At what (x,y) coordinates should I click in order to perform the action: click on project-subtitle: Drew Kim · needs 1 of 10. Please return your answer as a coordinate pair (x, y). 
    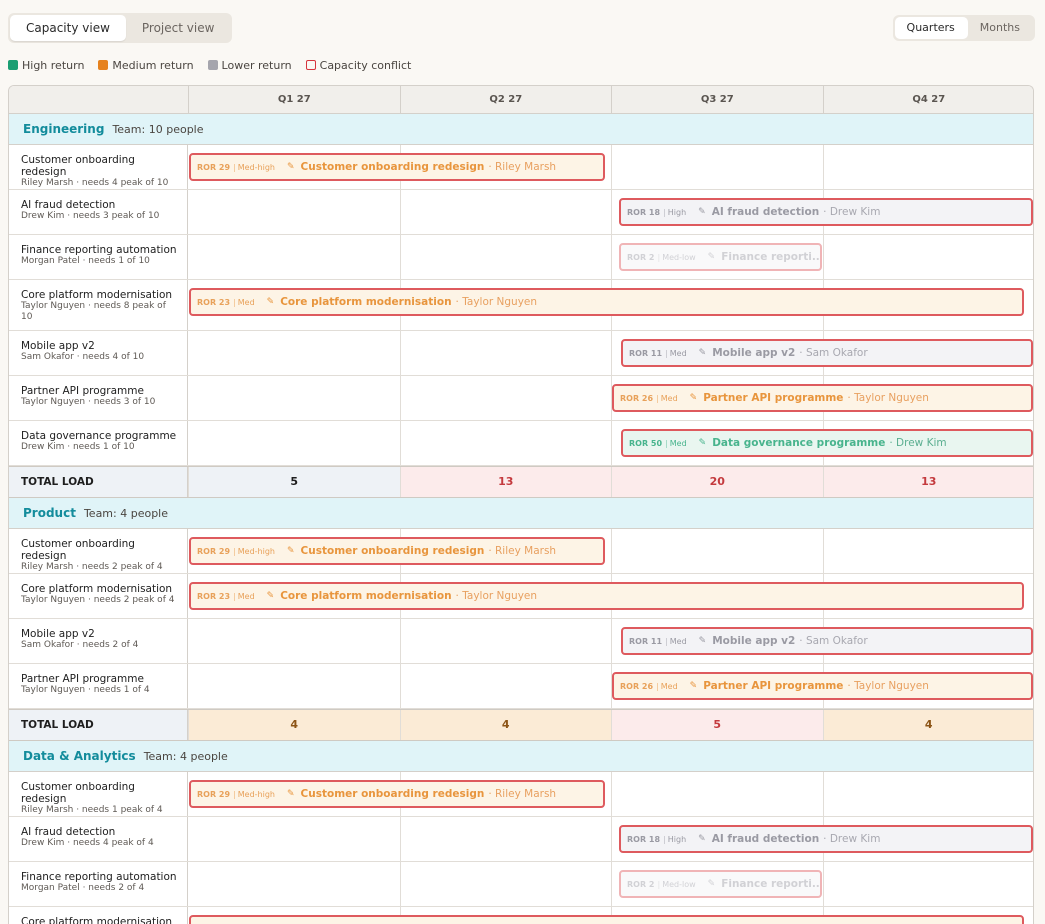
    Looking at the image, I should click on (78, 447).